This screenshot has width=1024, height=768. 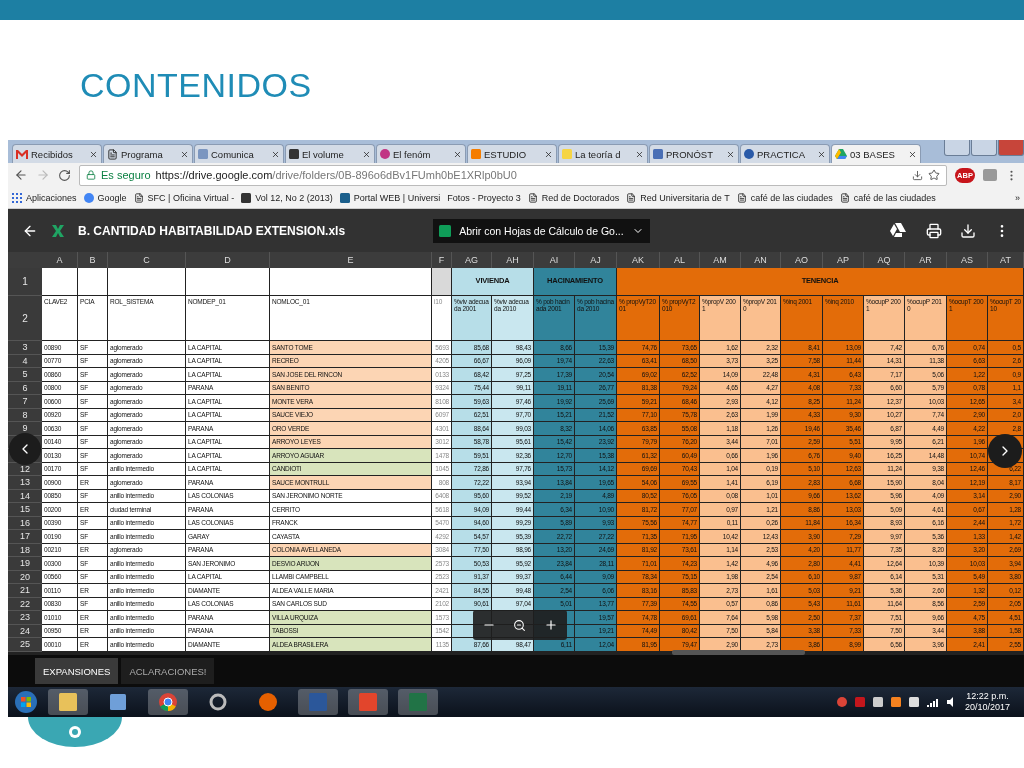 What do you see at coordinates (984, 148) in the screenshot?
I see `maximize-button` at bounding box center [984, 148].